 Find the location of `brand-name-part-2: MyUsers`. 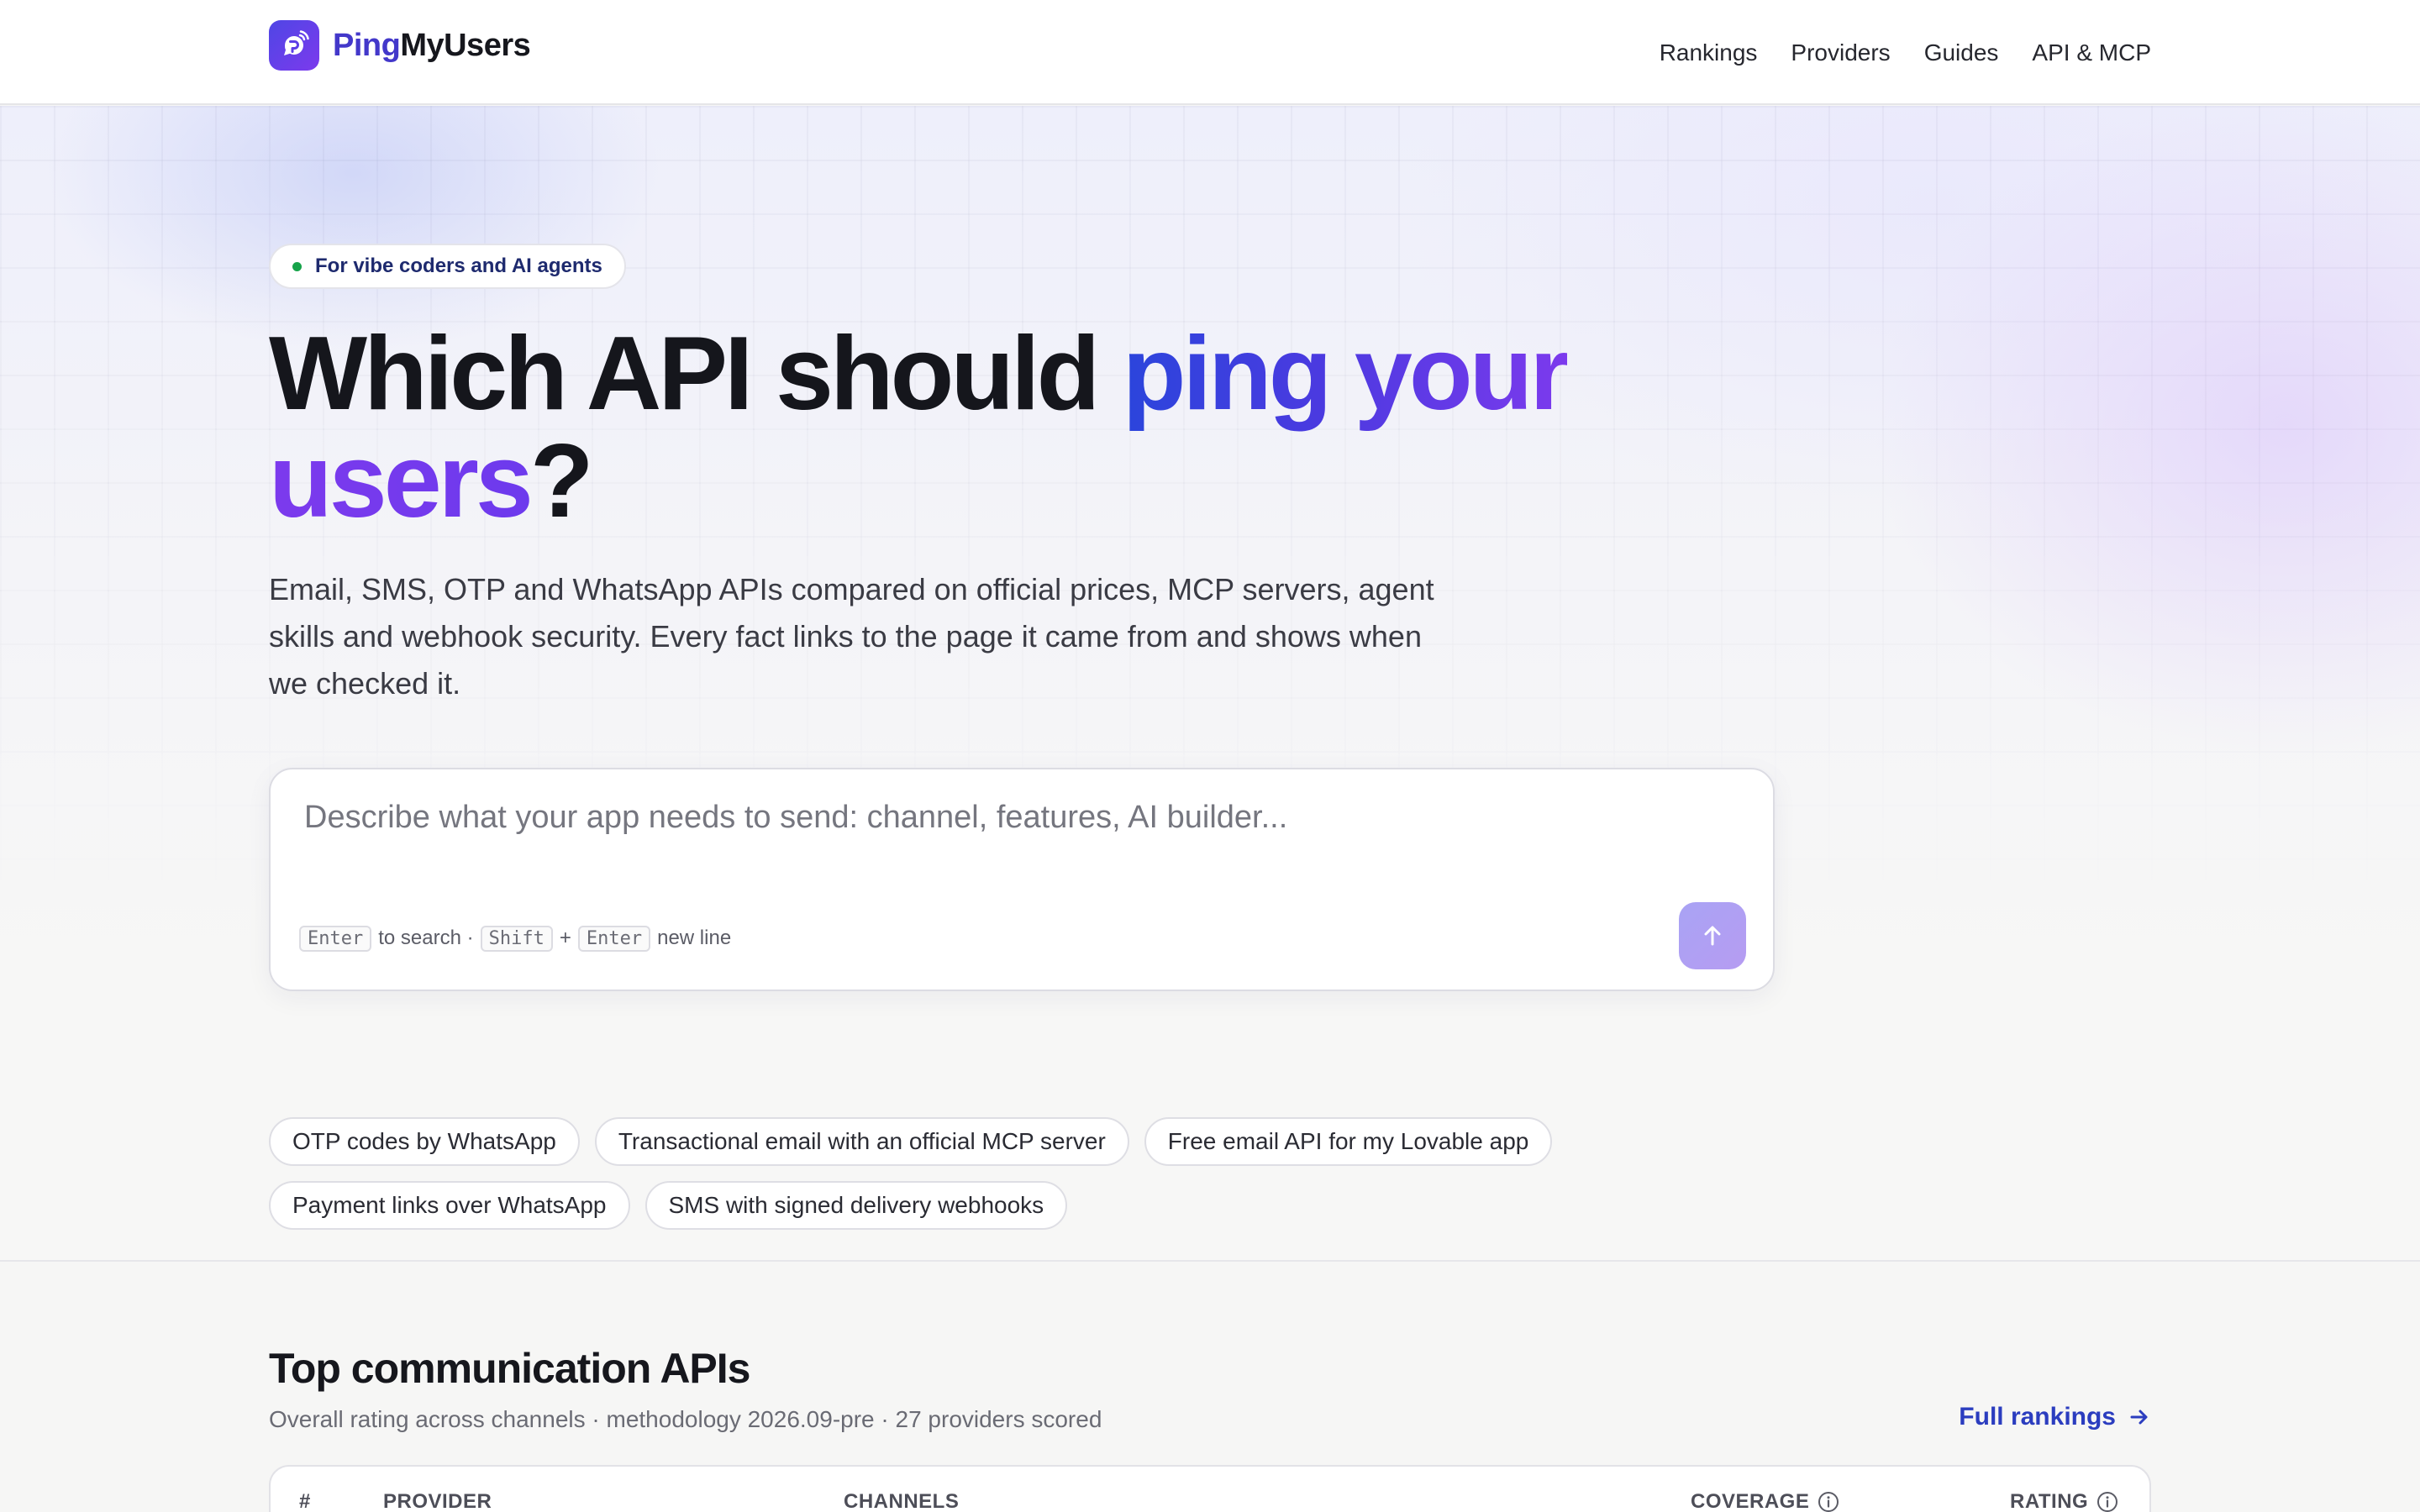

brand-name-part-2: MyUsers is located at coordinates (465, 45).